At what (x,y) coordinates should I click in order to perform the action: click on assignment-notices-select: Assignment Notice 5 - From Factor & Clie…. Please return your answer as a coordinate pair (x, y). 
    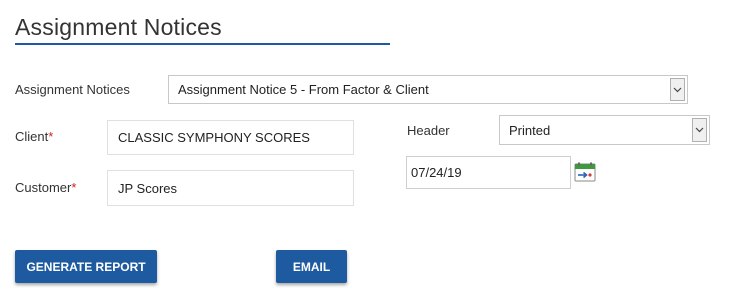
    Looking at the image, I should click on (428, 89).